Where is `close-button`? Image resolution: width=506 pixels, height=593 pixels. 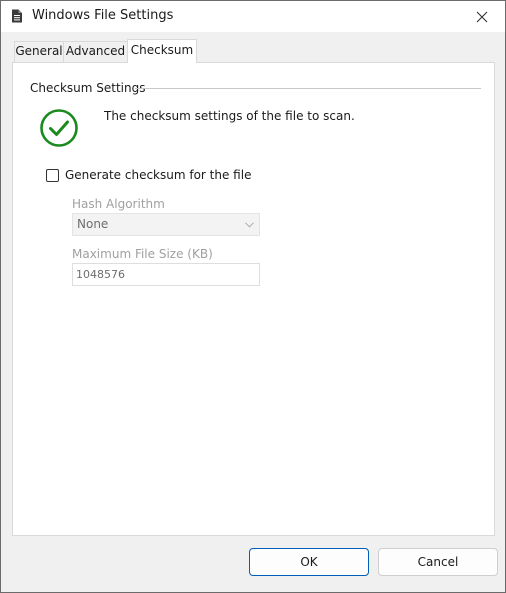
close-button is located at coordinates (482, 16).